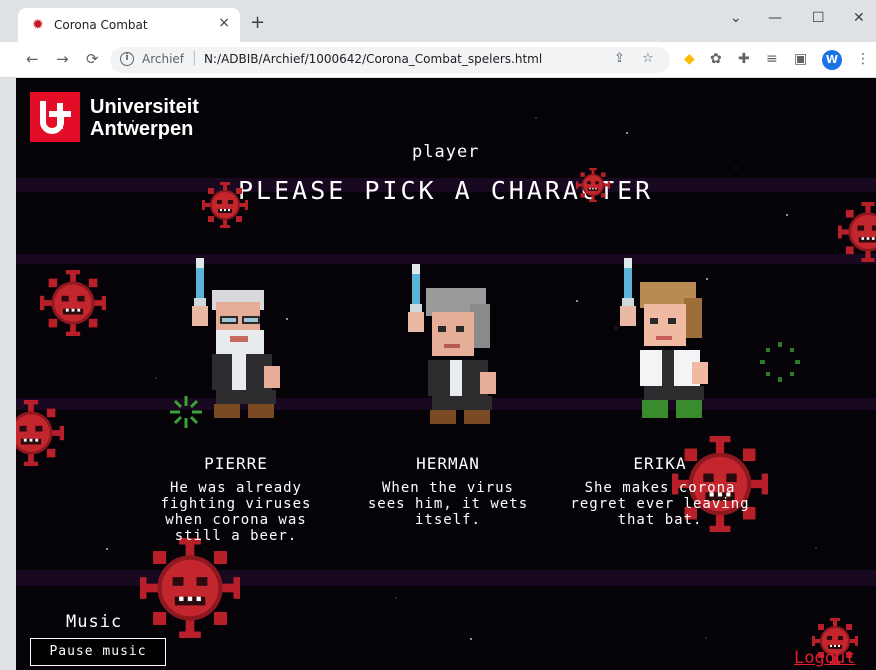  Describe the element at coordinates (863, 59) in the screenshot. I see `menu-icon: ⋮` at that location.